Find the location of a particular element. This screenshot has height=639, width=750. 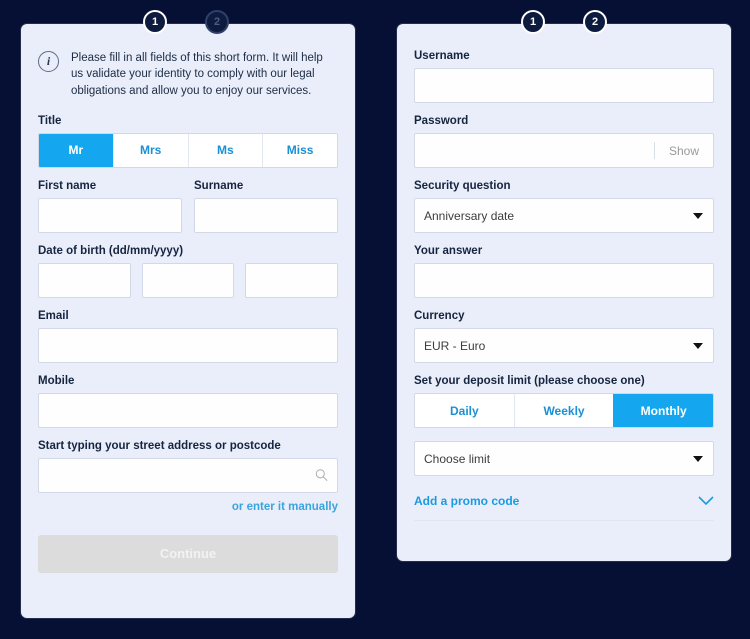

choose-limit-select: Choose limit is located at coordinates (564, 458).